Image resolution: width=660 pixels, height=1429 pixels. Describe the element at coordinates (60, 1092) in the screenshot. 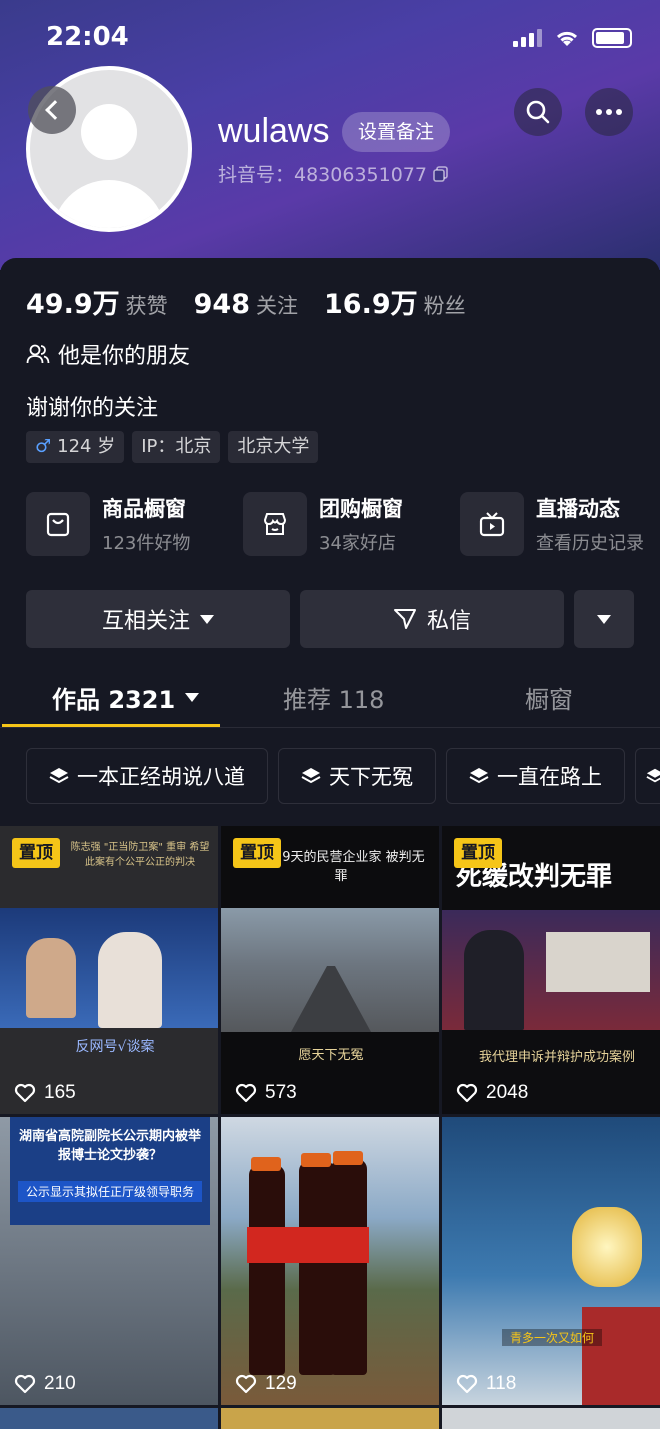

I see `like-count-value: 165` at that location.